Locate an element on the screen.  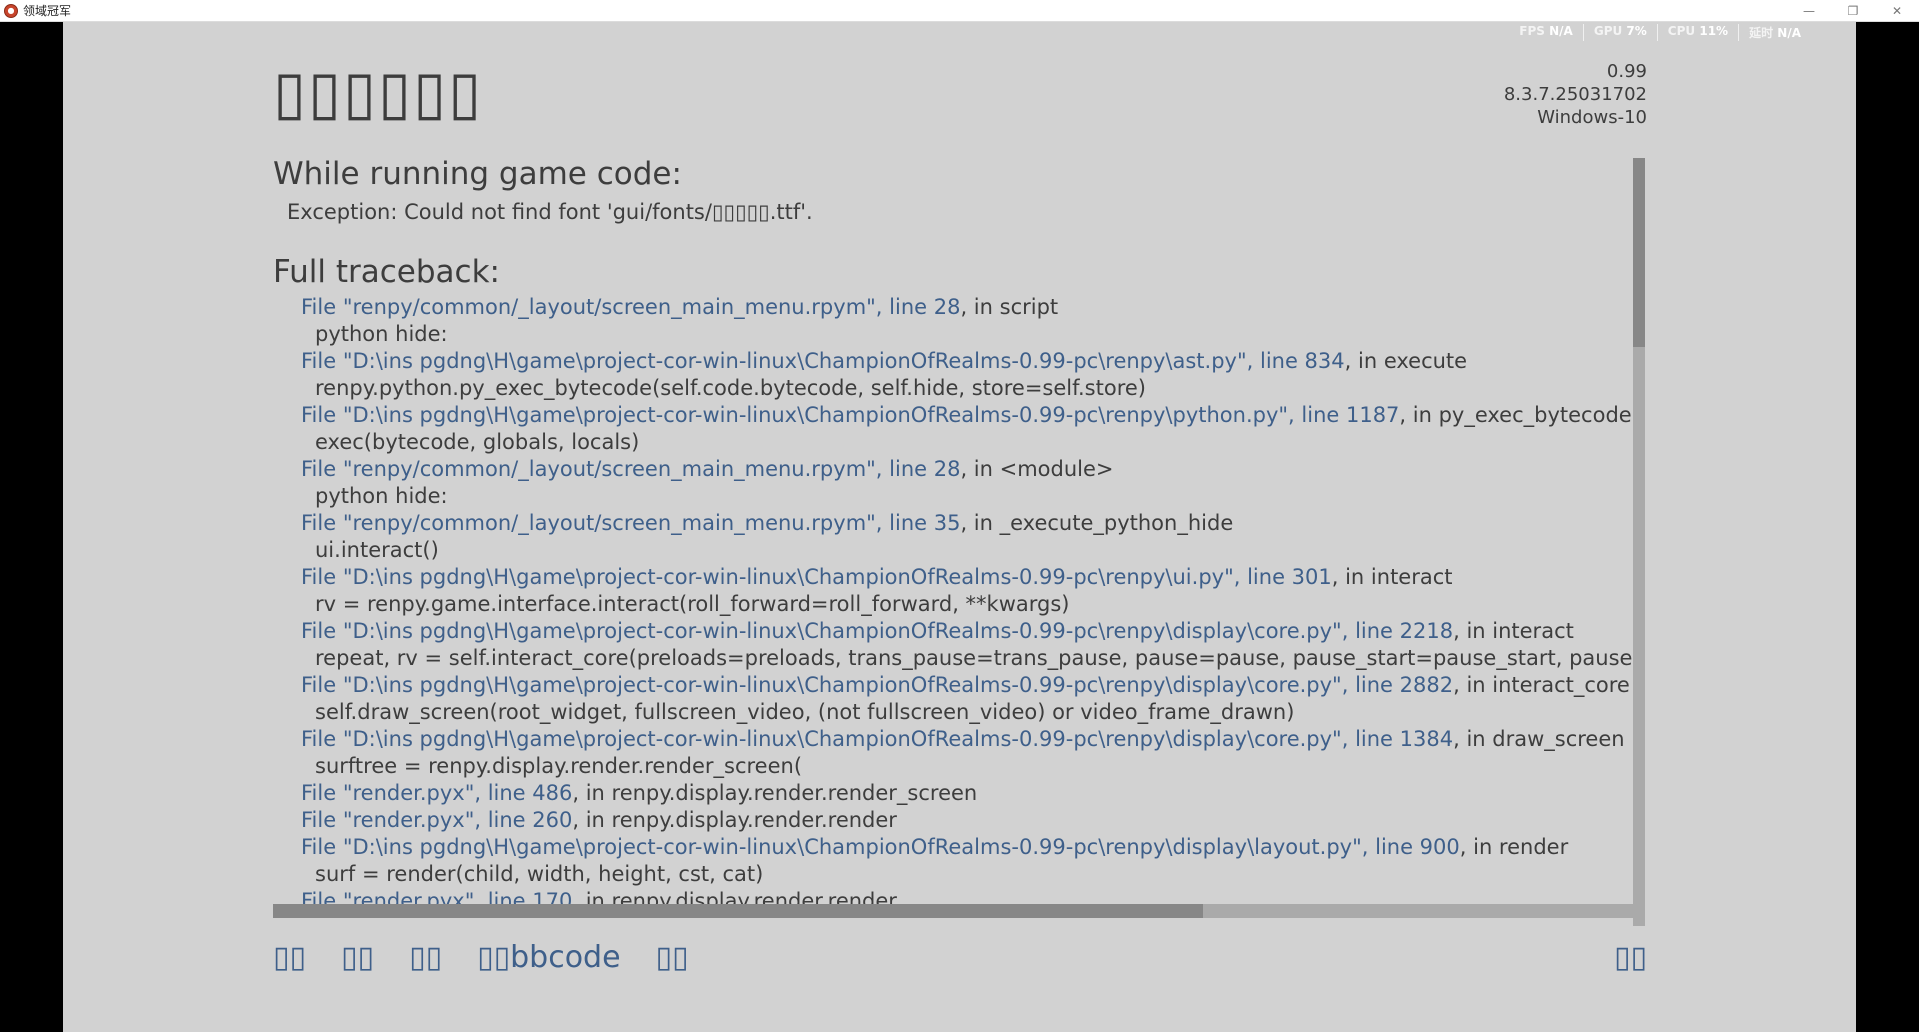
traceback-function: , in py_exec_bytecode is located at coordinates (1515, 415).